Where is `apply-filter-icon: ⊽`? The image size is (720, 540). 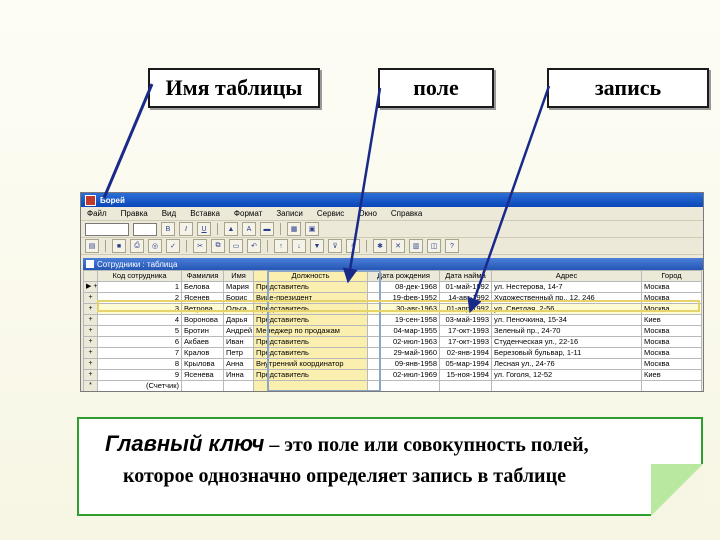 apply-filter-icon: ⊽ is located at coordinates (335, 246).